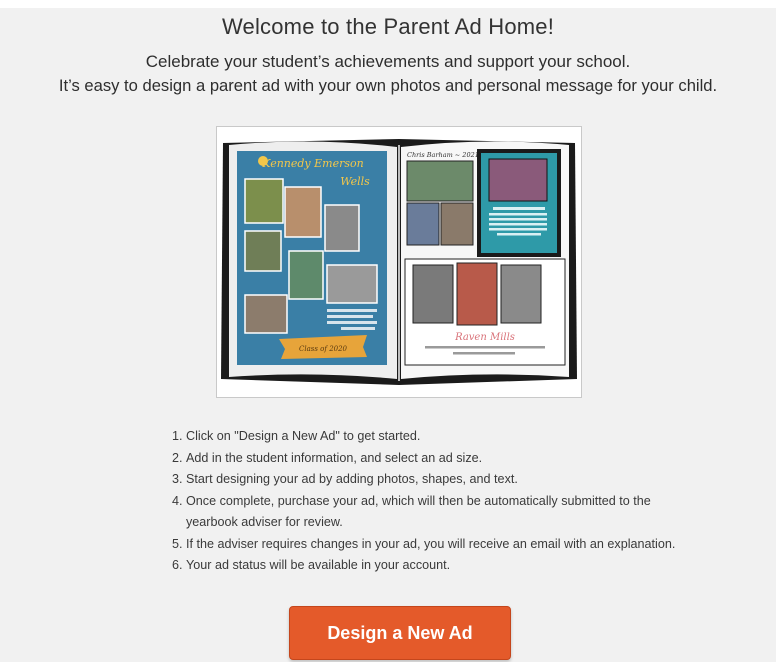 This screenshot has height=662, width=776. I want to click on photo-girl-portrait, so click(303, 212).